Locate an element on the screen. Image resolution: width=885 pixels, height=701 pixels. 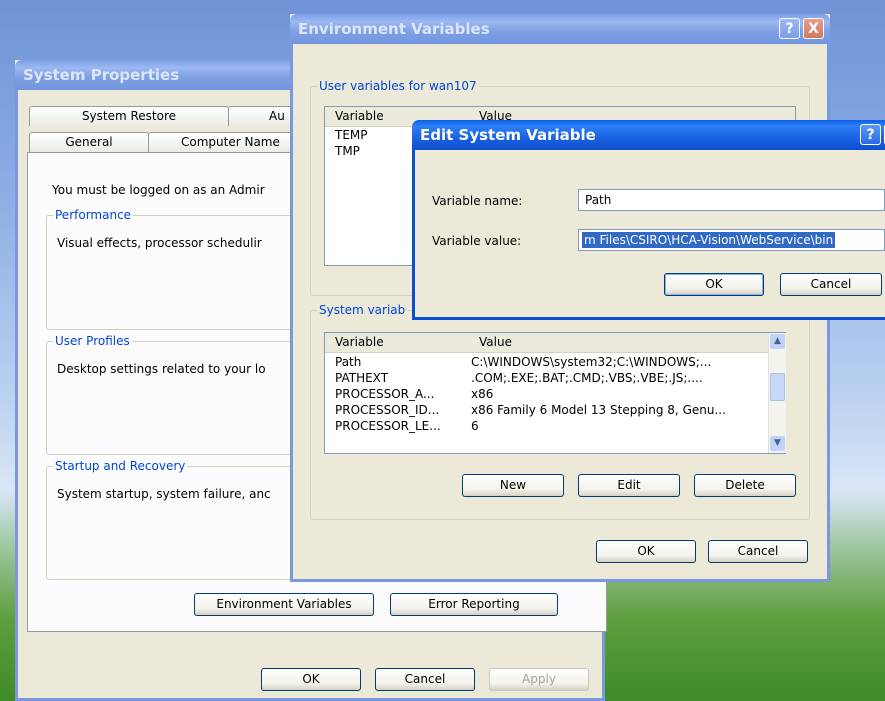
table-row: PROCESSOR_LE... 6 is located at coordinates (555, 426).